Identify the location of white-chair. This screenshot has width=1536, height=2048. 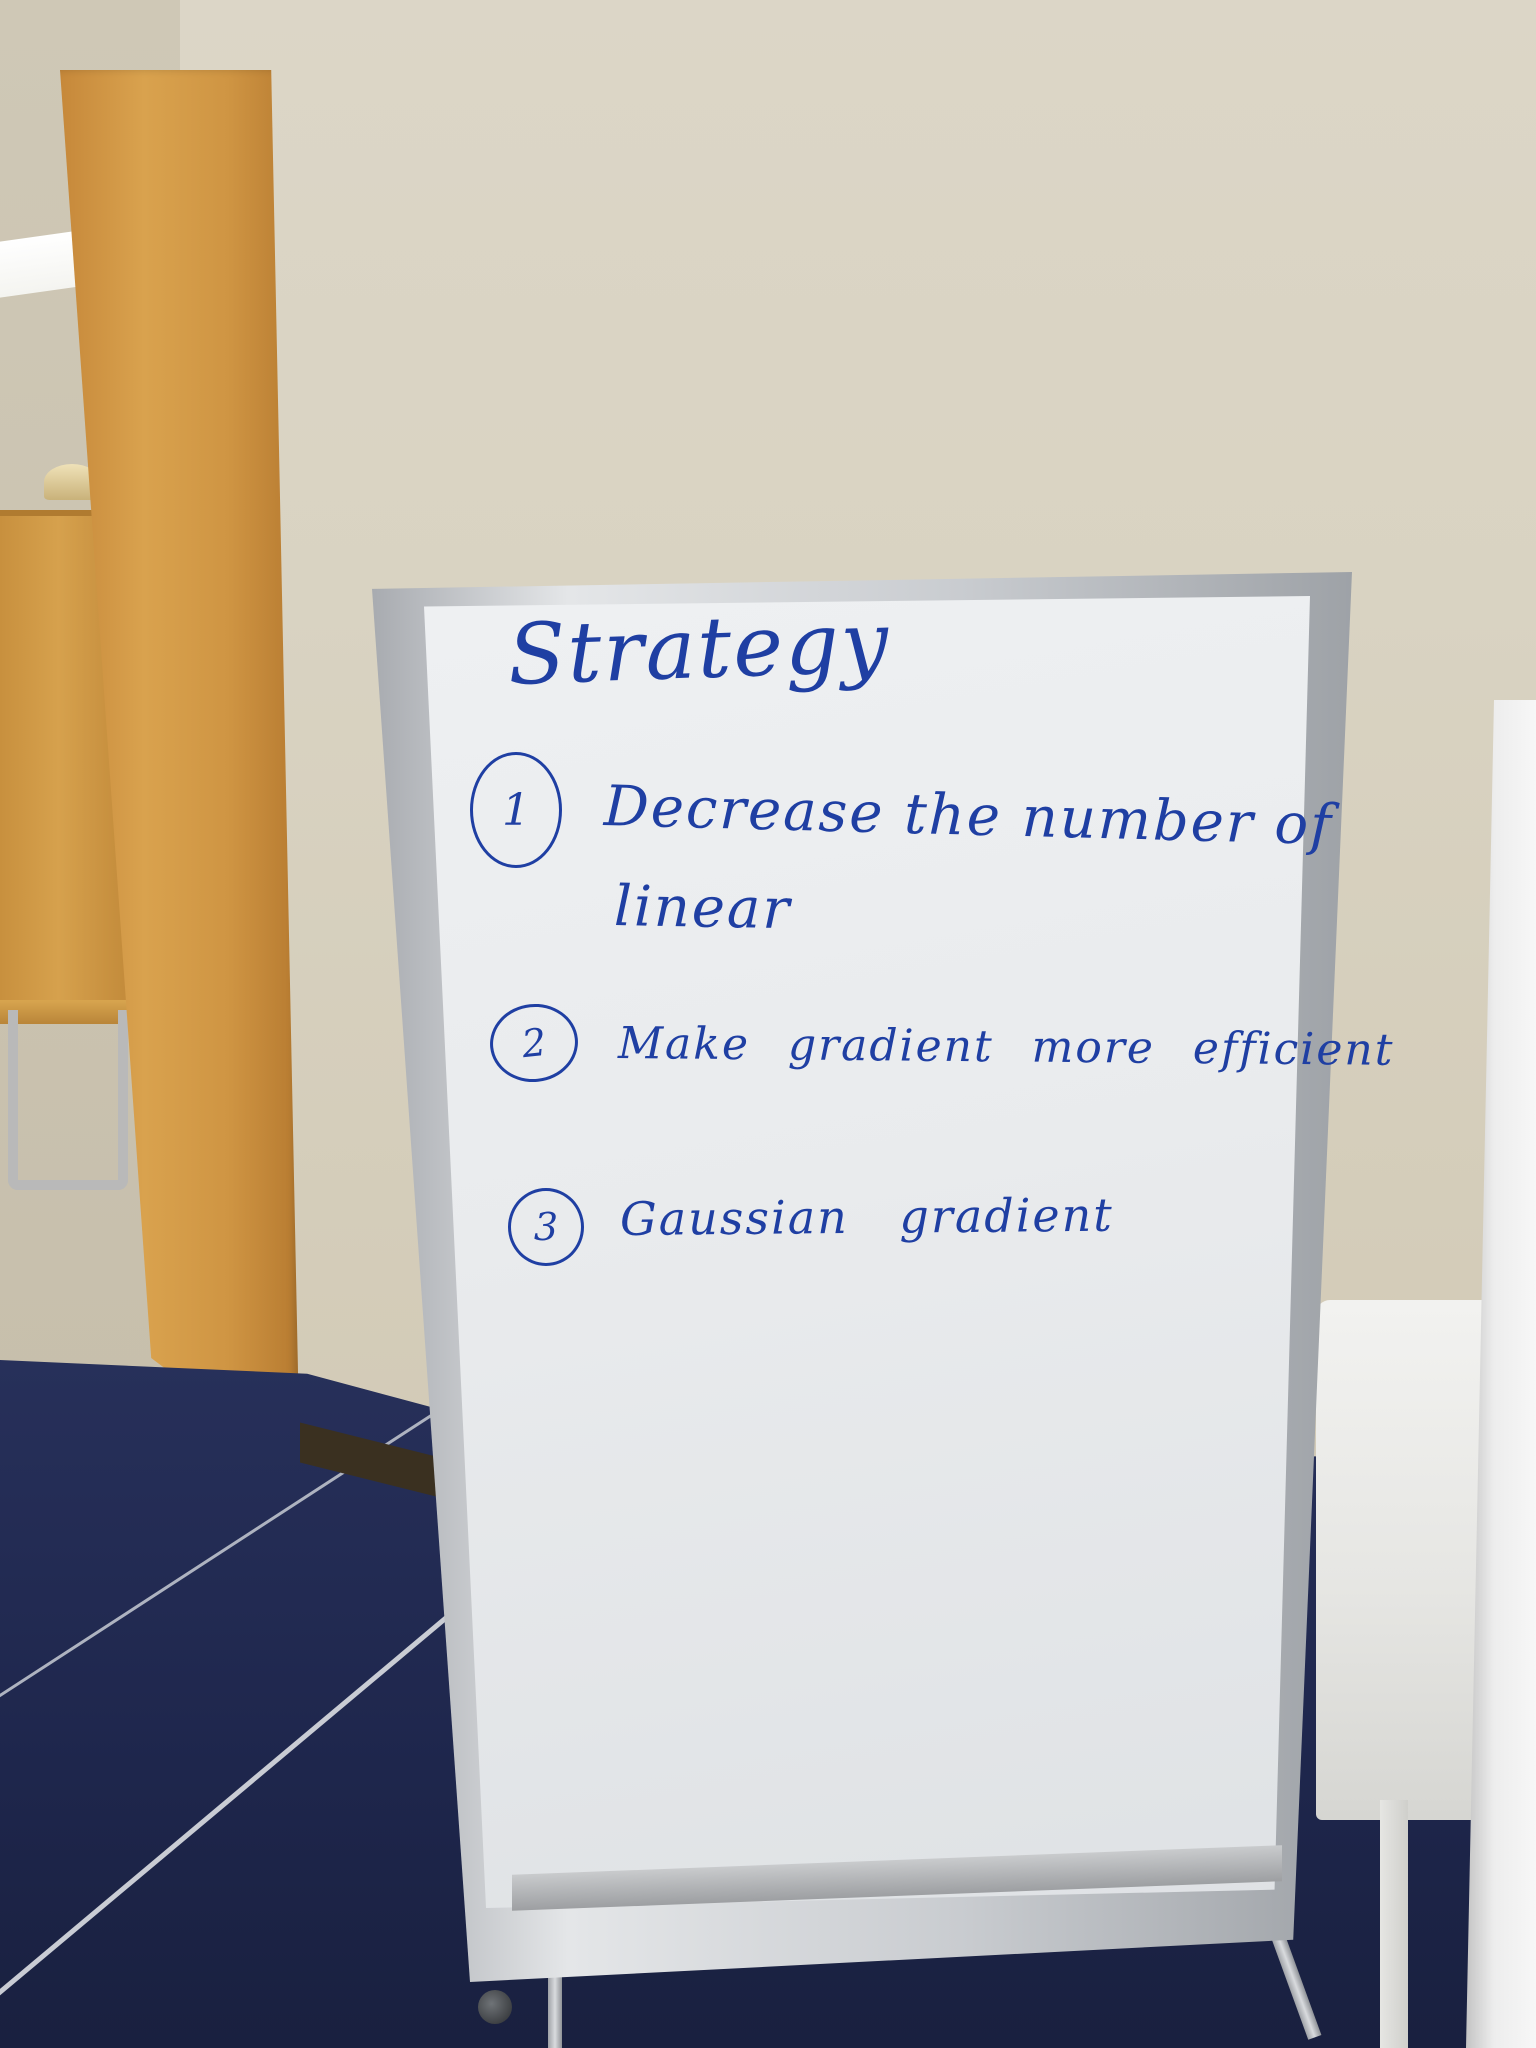
(1406, 1560).